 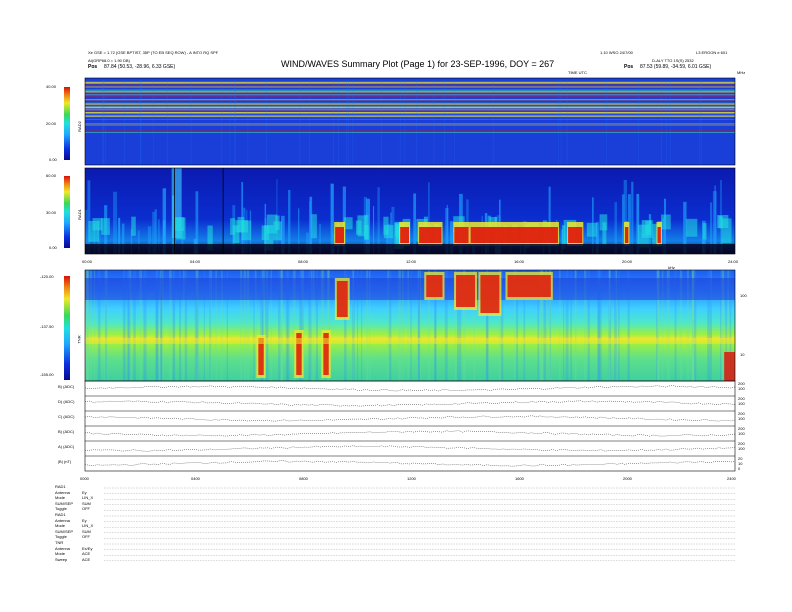 What do you see at coordinates (66, 416) in the screenshot?
I see `lineplot-label: C) (ADC)` at bounding box center [66, 416].